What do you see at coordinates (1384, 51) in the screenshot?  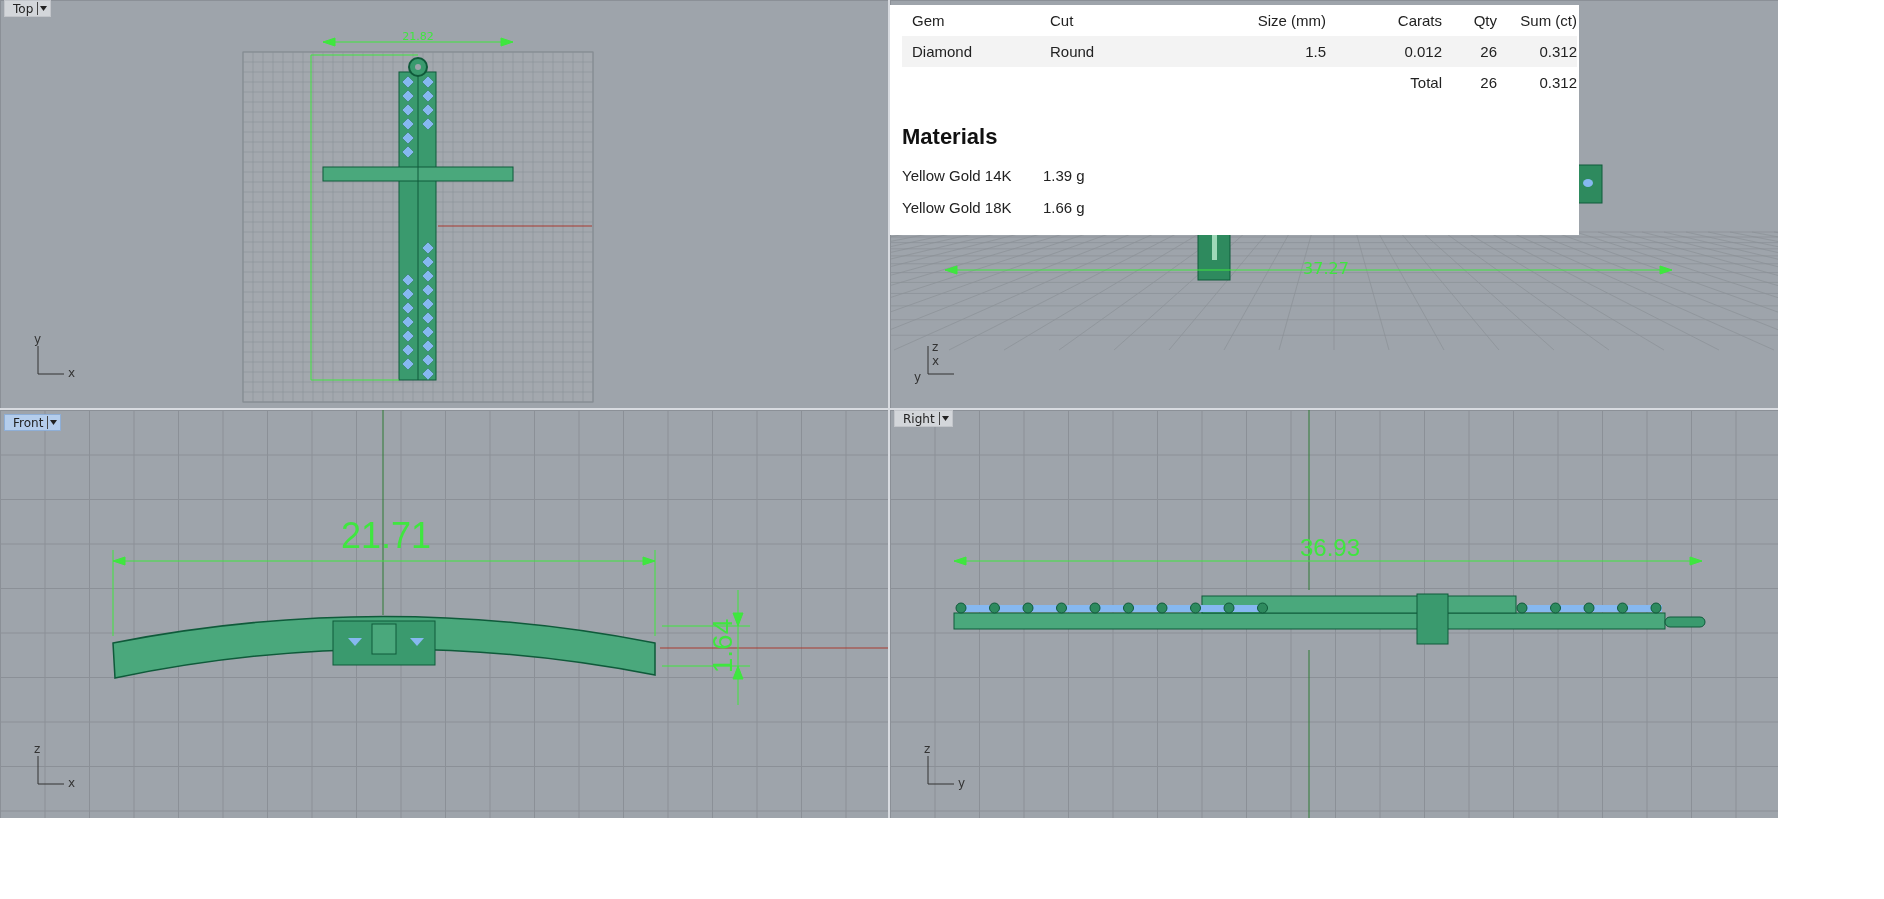 I see `table-cell: 0.012` at bounding box center [1384, 51].